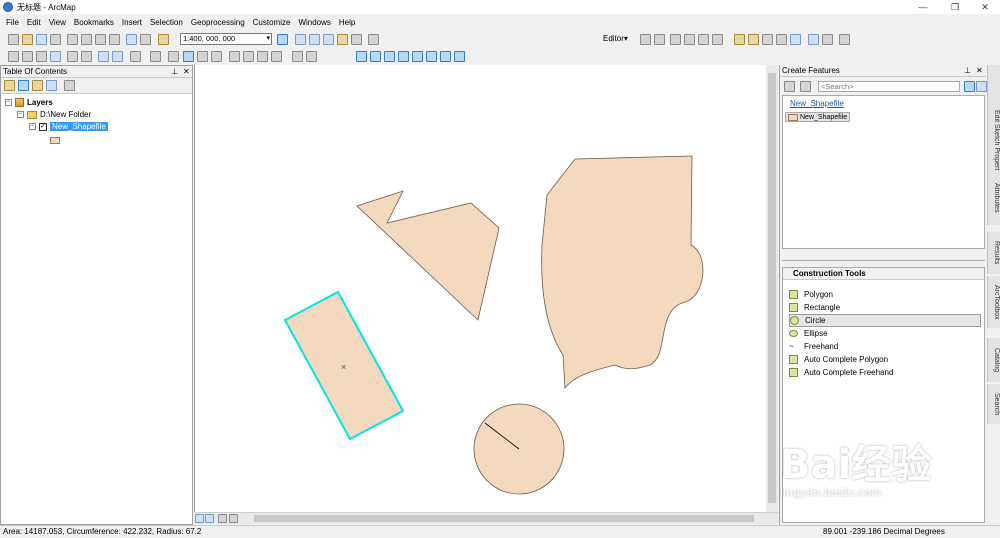 The image size is (1000, 538). Describe the element at coordinates (889, 86) in the screenshot. I see `template-search-input: <Search>` at that location.